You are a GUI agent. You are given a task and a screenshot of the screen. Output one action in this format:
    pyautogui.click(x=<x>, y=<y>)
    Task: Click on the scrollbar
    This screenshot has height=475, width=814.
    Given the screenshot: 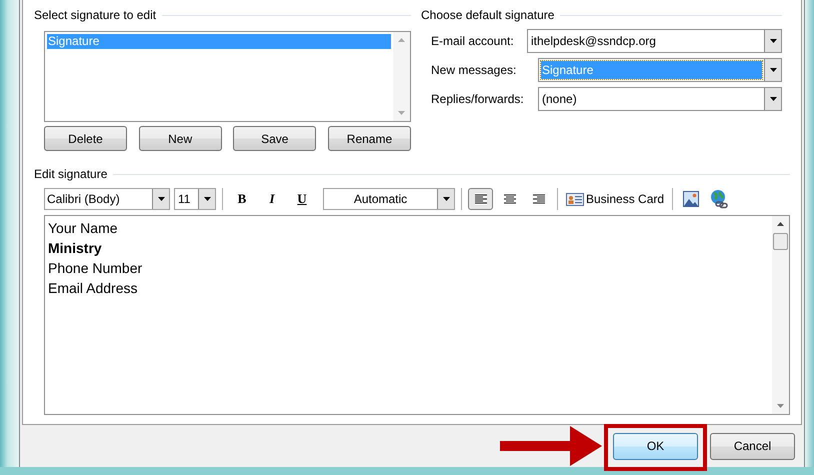 What is the action you would take?
    pyautogui.click(x=780, y=315)
    